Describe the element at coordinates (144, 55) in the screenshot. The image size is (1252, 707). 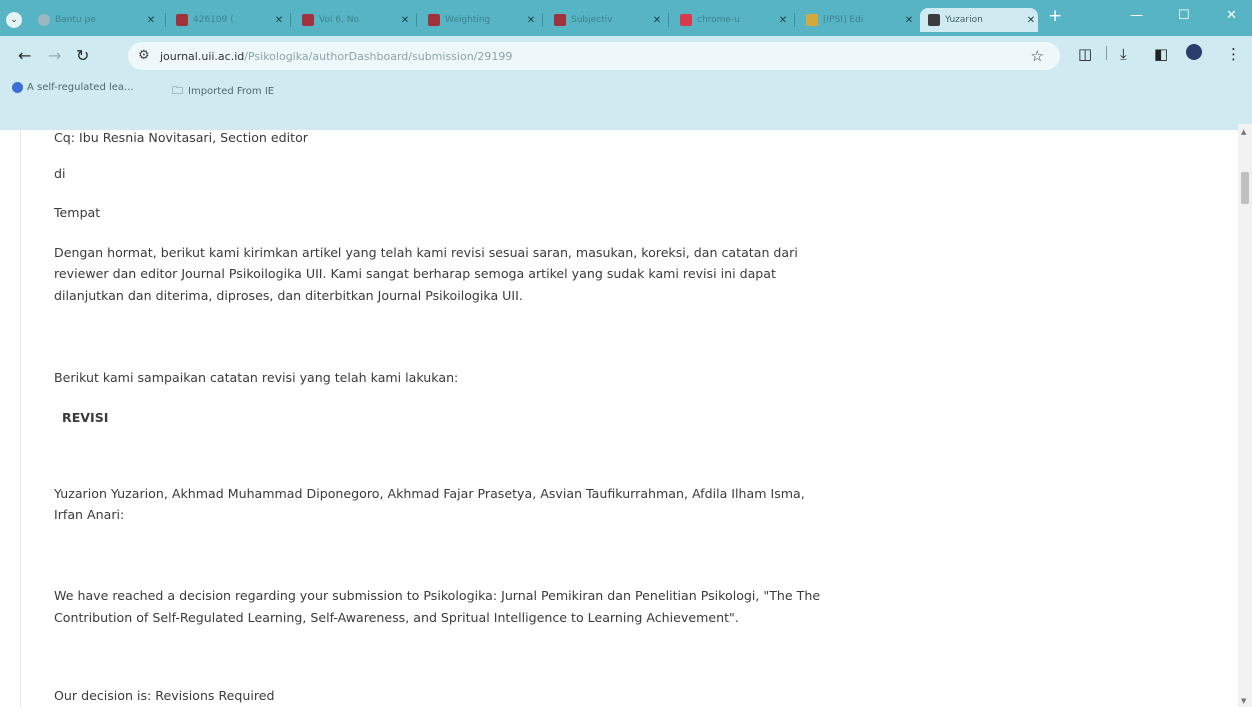
I see `site-info-icon: ⚙` at that location.